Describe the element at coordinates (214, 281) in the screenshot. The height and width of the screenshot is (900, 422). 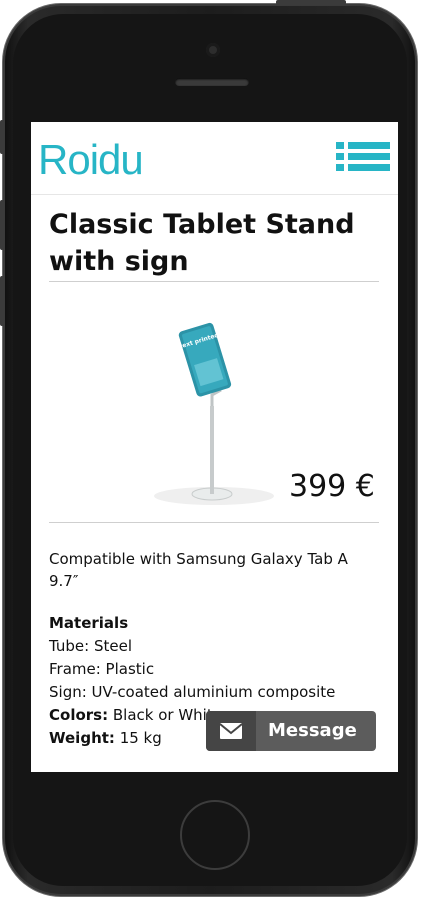
I see `title-divider` at that location.